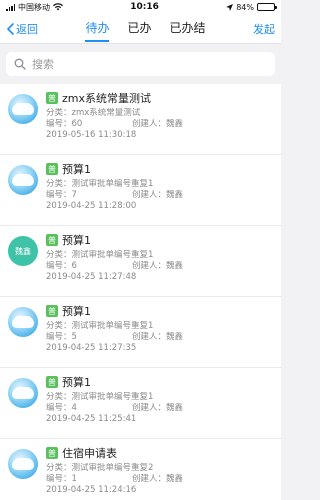  I want to click on wifi-icon, so click(58, 7).